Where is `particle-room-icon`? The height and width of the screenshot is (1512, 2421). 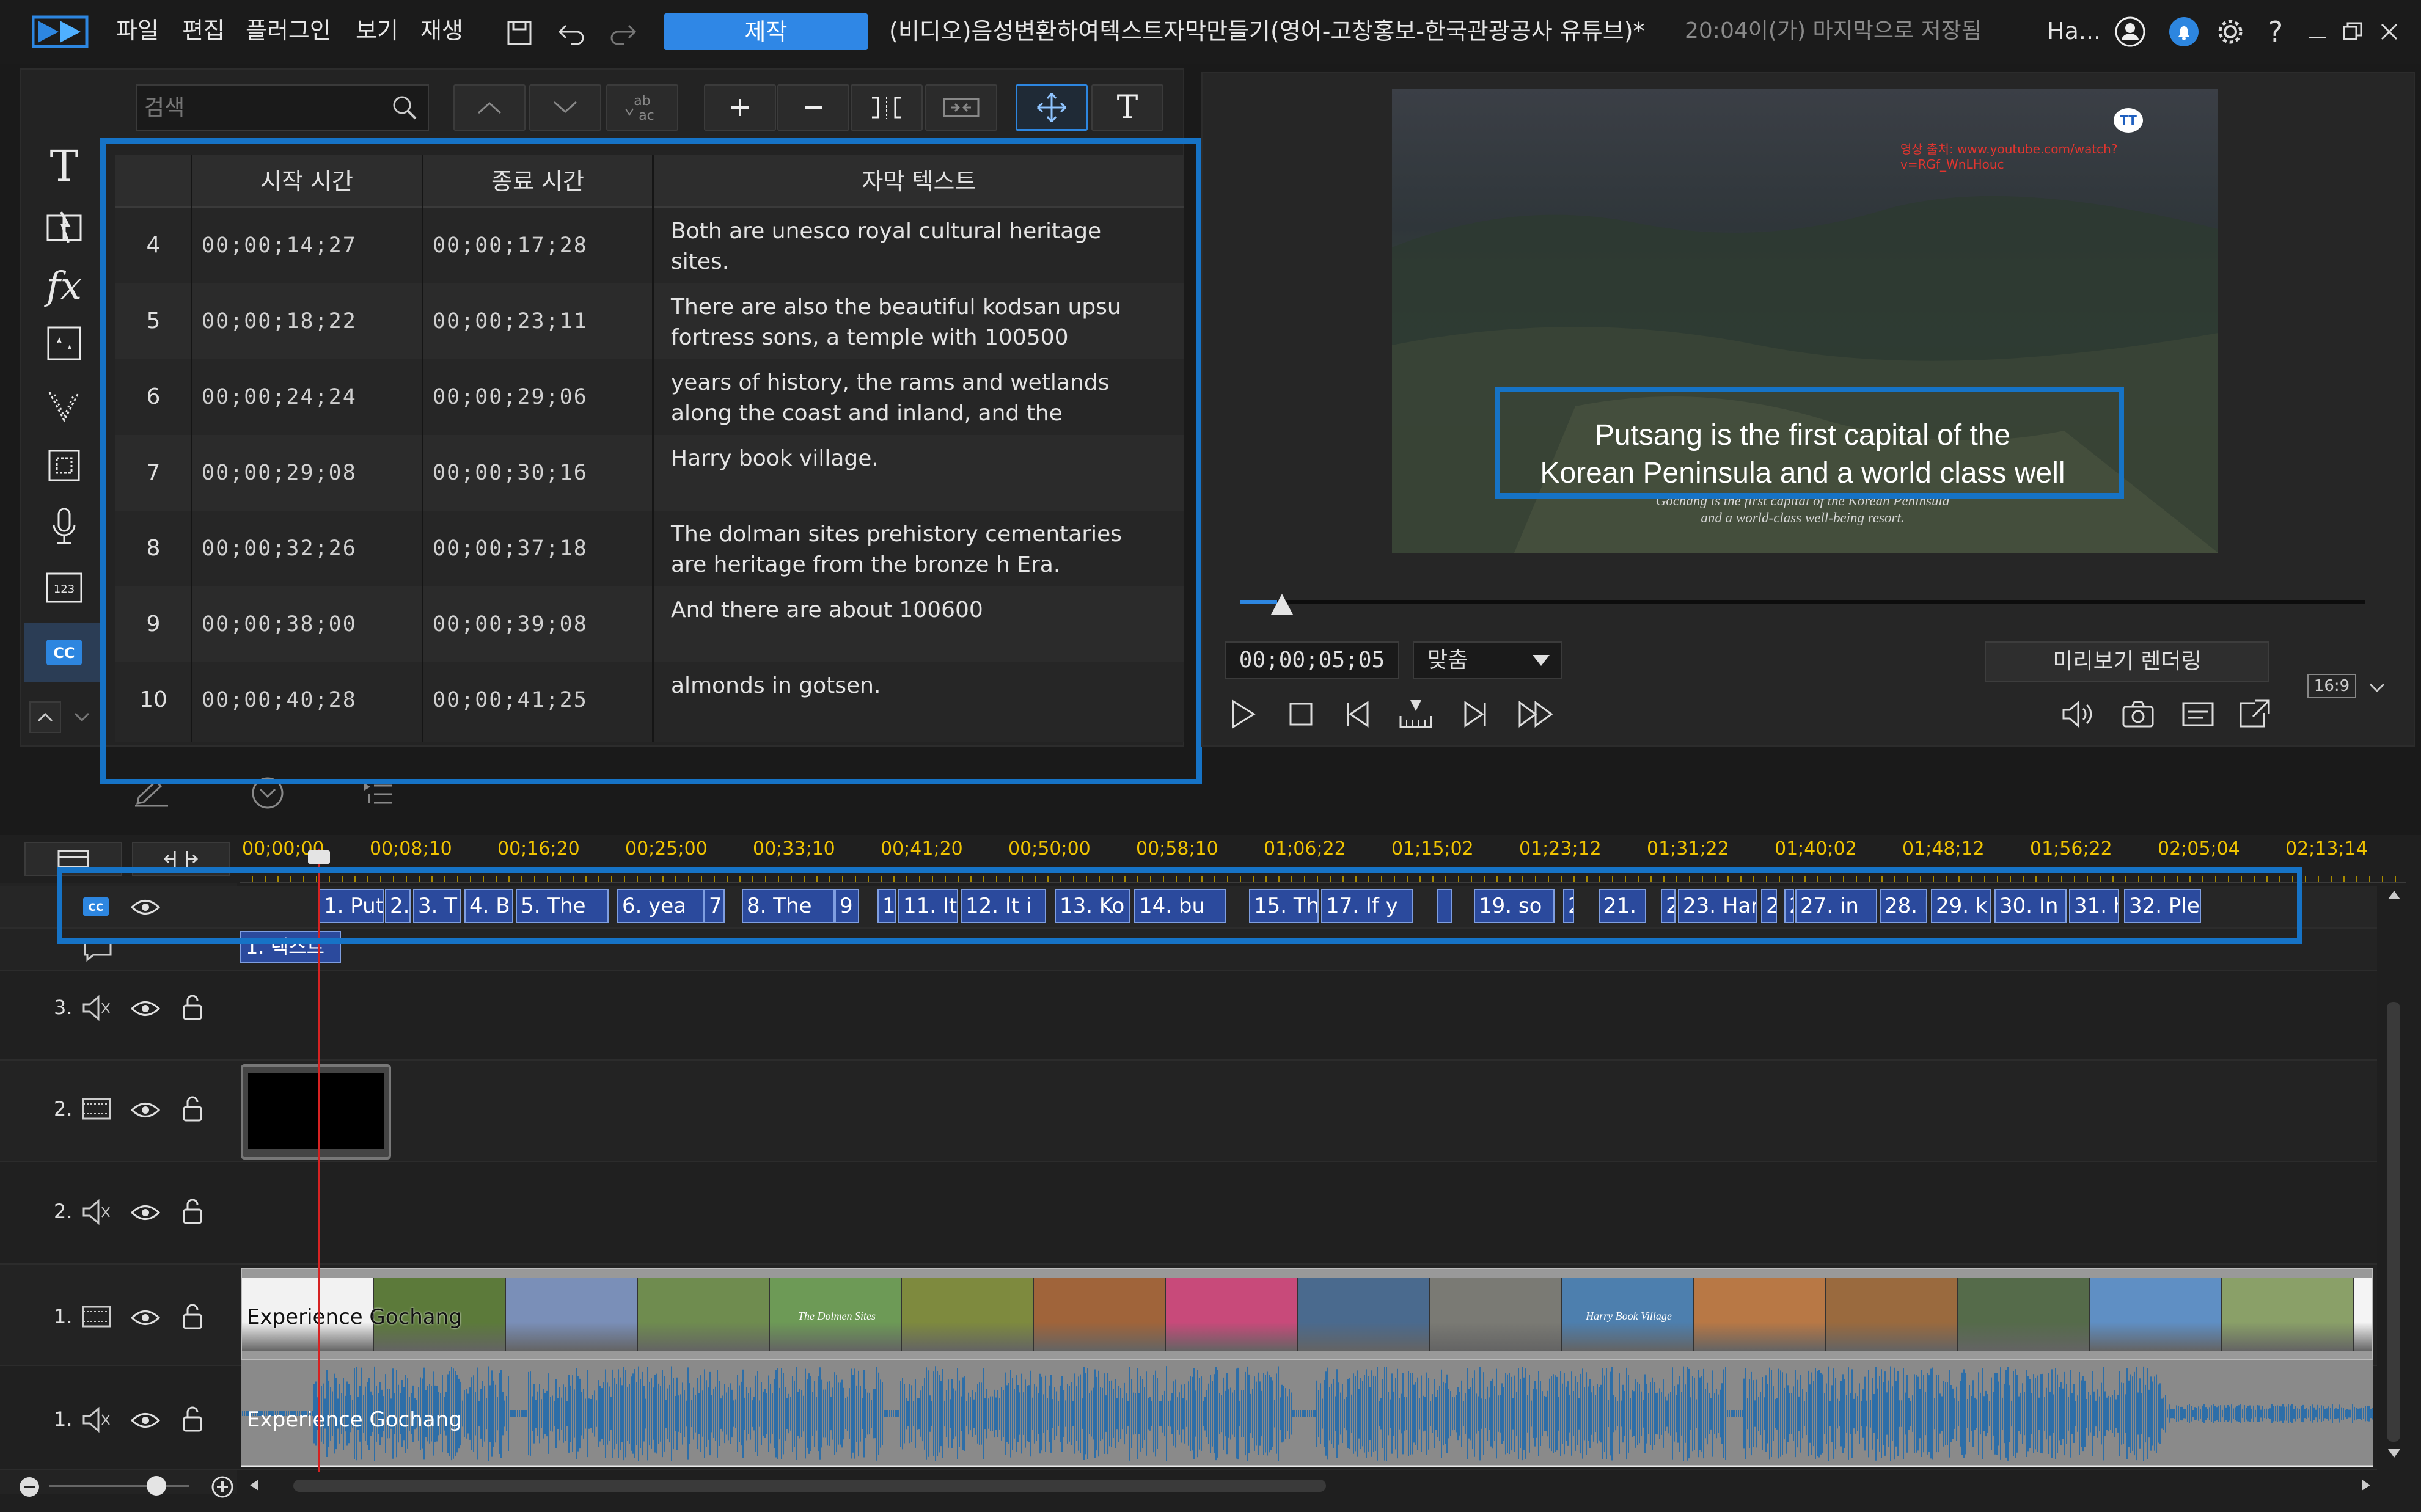 particle-room-icon is located at coordinates (64, 404).